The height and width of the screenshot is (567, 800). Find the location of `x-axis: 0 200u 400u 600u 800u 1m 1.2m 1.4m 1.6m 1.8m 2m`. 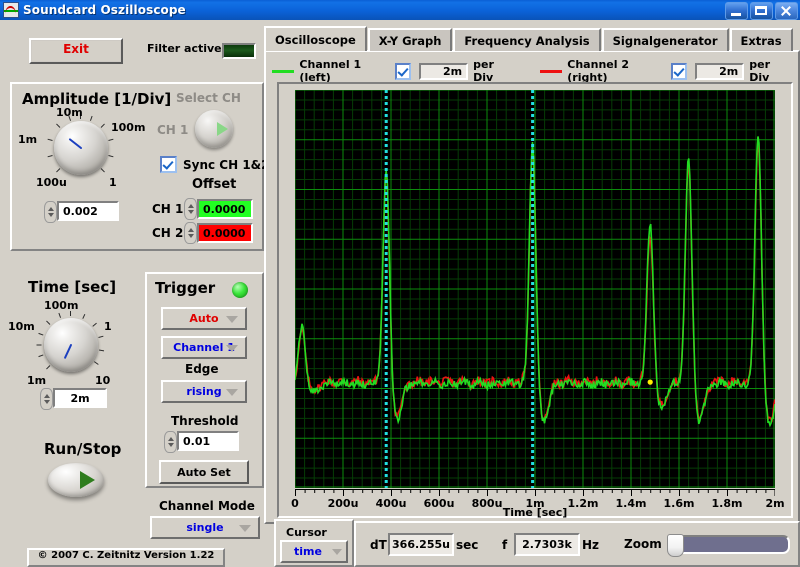

x-axis: 0 200u 400u 600u 800u 1m 1.2m 1.4m 1.6m 1.8m 2m is located at coordinates (538, 499).